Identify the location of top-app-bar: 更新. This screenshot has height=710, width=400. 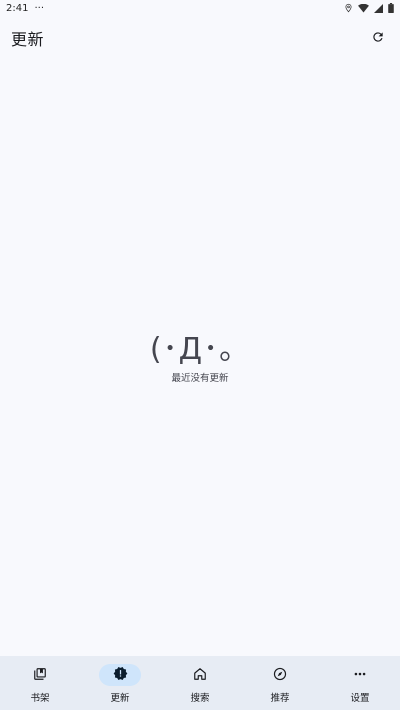
(200, 38).